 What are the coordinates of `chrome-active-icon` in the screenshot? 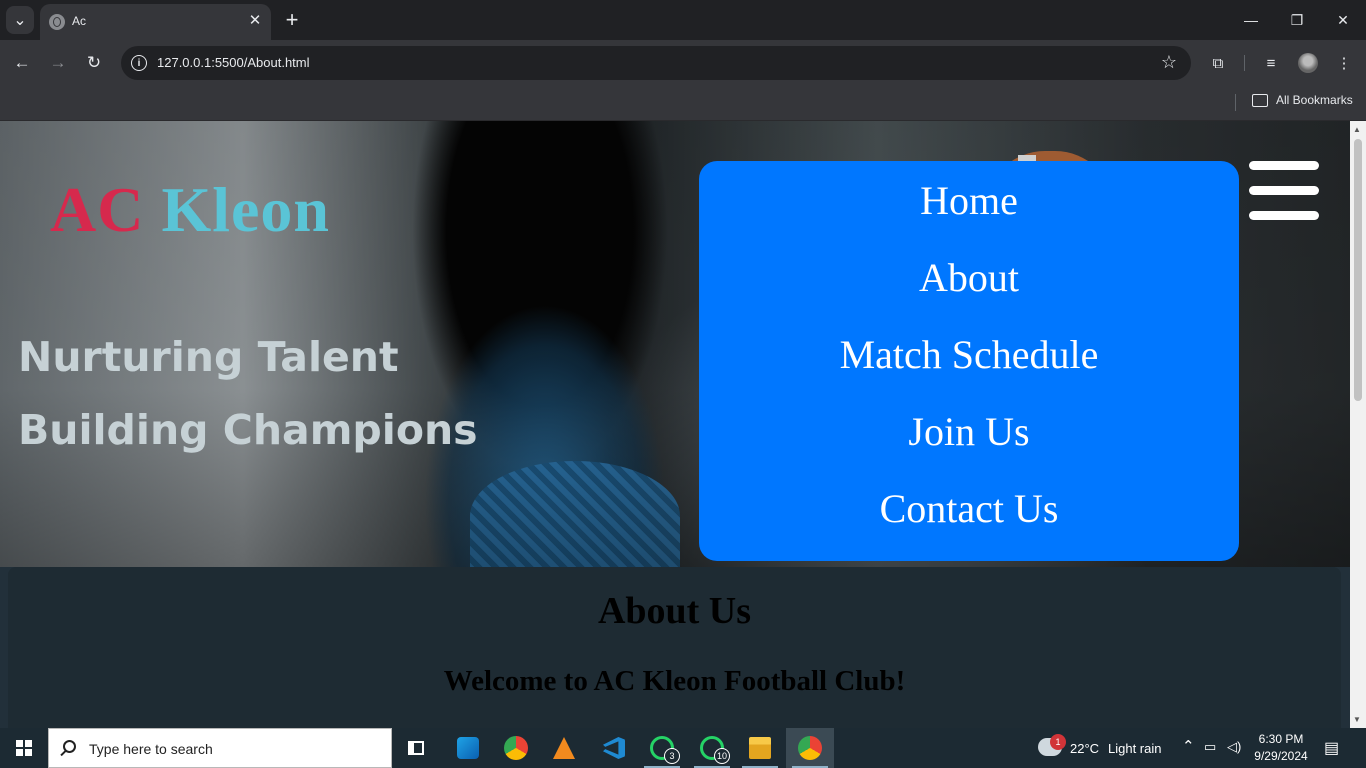 It's located at (810, 748).